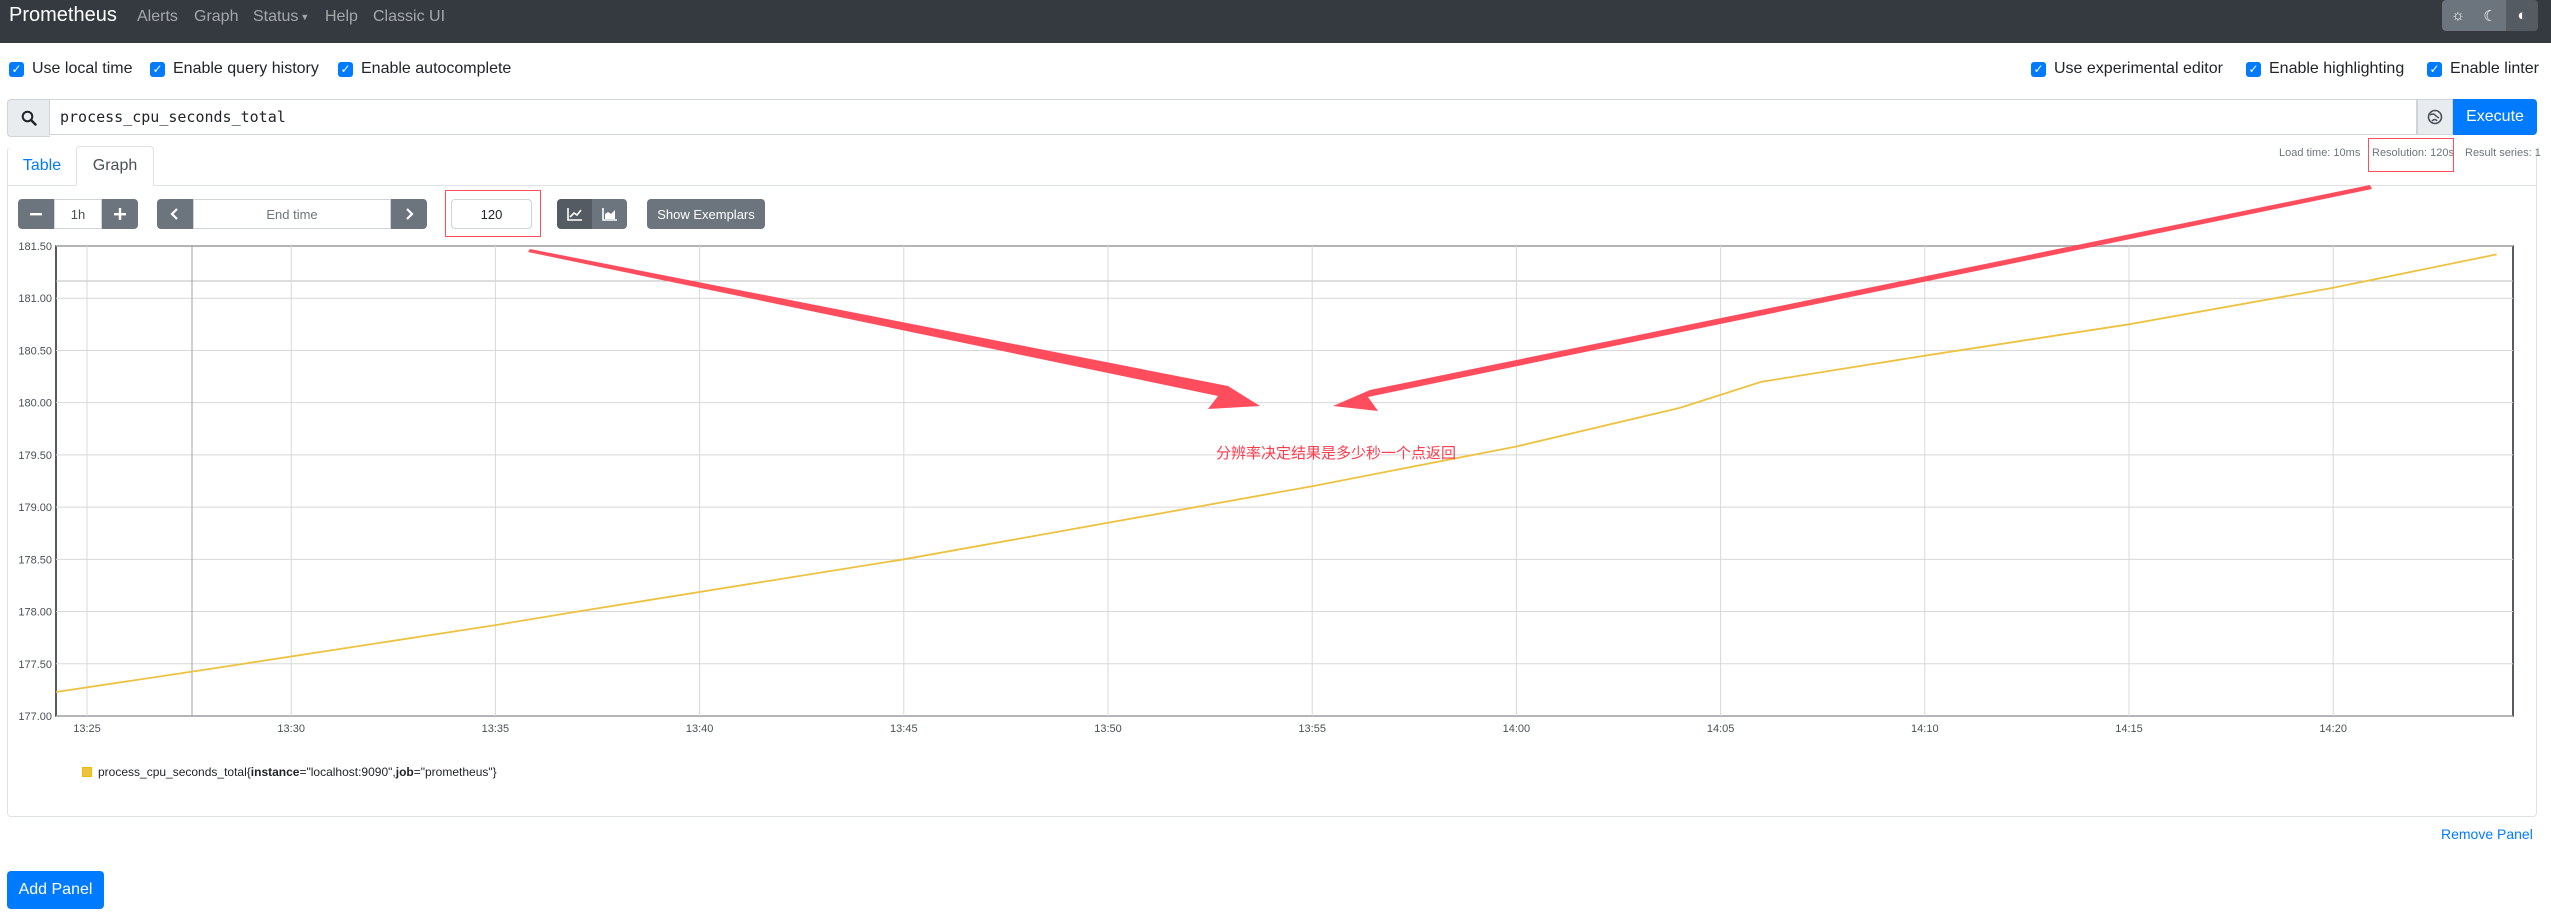  I want to click on x-tick-label: 14:10, so click(1925, 729).